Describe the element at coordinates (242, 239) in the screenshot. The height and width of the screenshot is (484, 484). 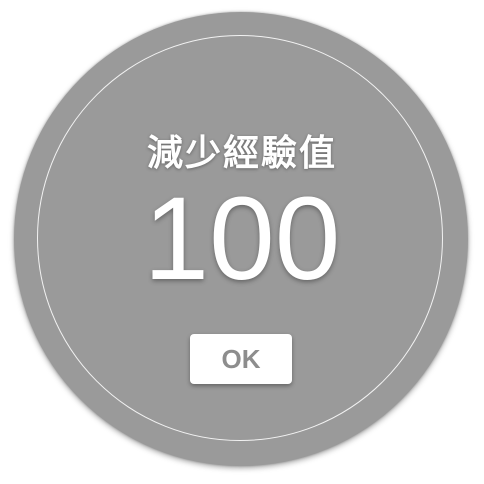
I see `experience-value: 100` at that location.